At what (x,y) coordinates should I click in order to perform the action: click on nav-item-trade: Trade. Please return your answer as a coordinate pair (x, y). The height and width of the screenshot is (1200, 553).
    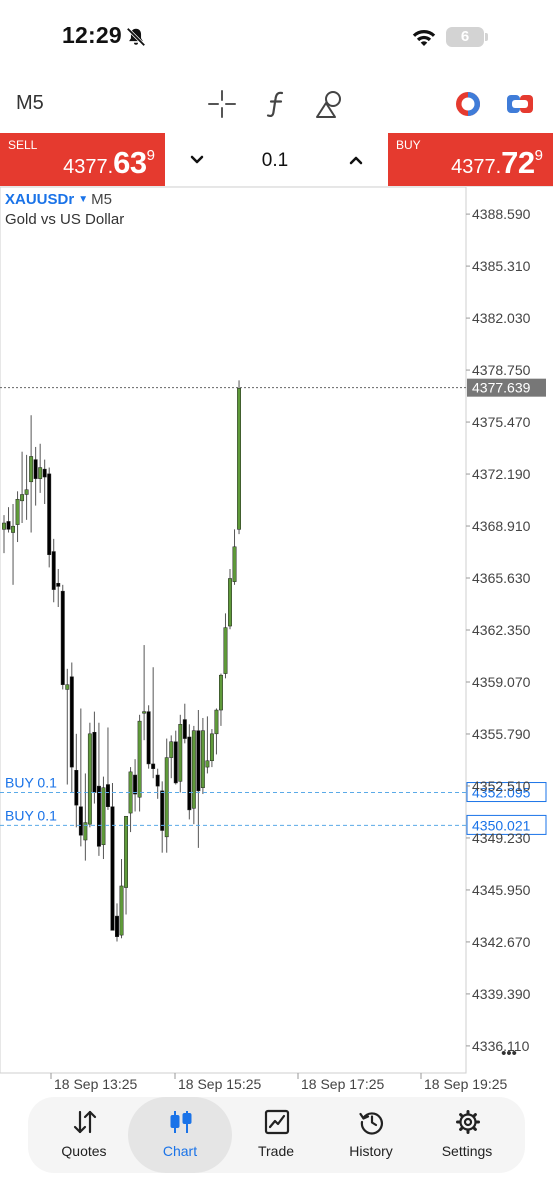
    Looking at the image, I should click on (276, 1135).